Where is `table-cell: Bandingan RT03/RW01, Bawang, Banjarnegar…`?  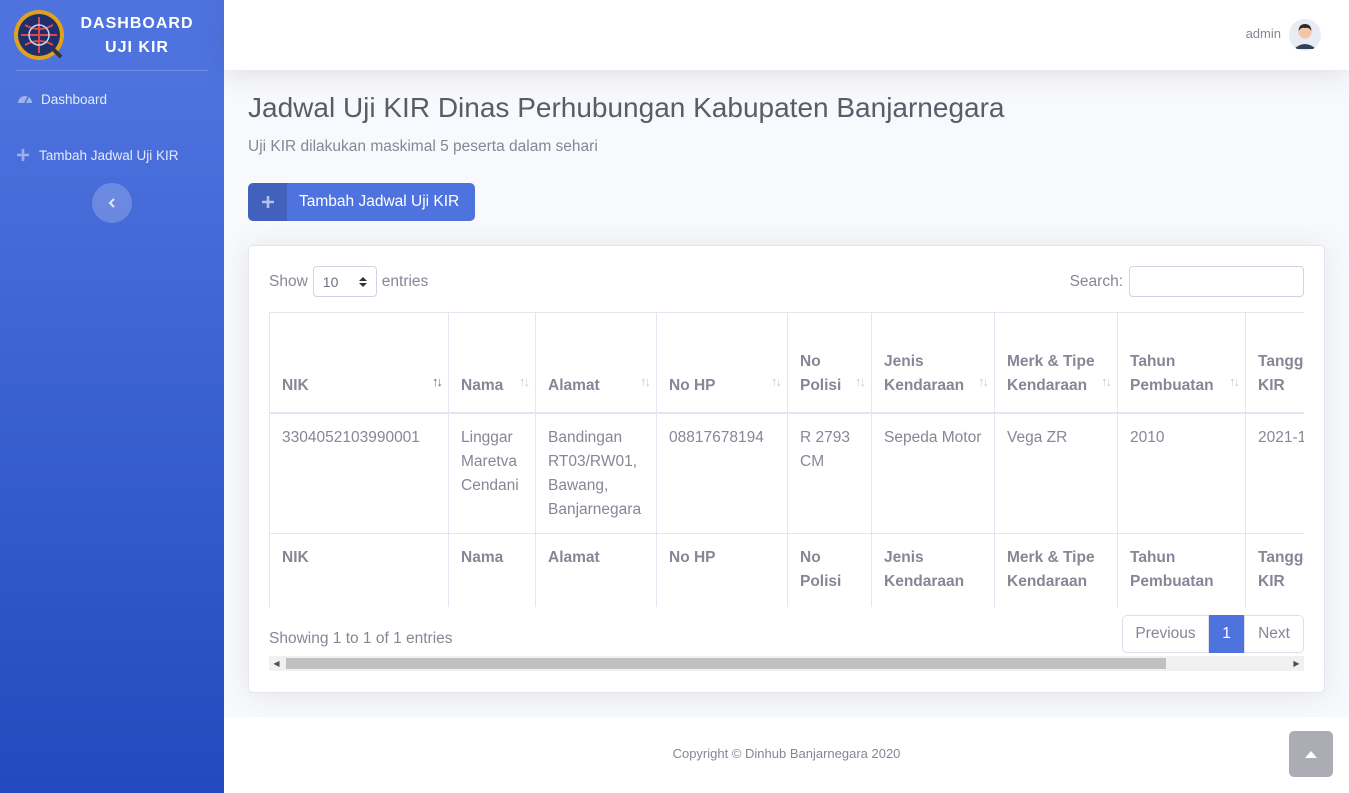 table-cell: Bandingan RT03/RW01, Bawang, Banjarnegar… is located at coordinates (596, 473).